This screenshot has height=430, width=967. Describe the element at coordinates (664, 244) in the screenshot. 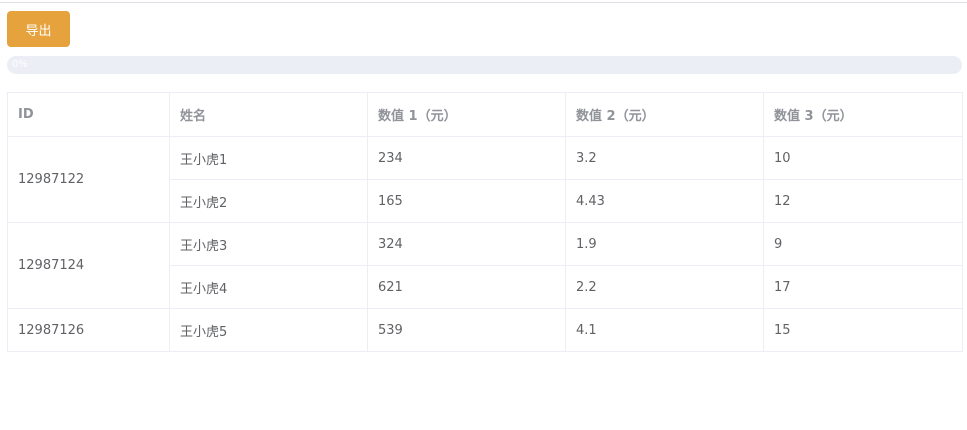

I see `value2-cell: 1.9` at that location.